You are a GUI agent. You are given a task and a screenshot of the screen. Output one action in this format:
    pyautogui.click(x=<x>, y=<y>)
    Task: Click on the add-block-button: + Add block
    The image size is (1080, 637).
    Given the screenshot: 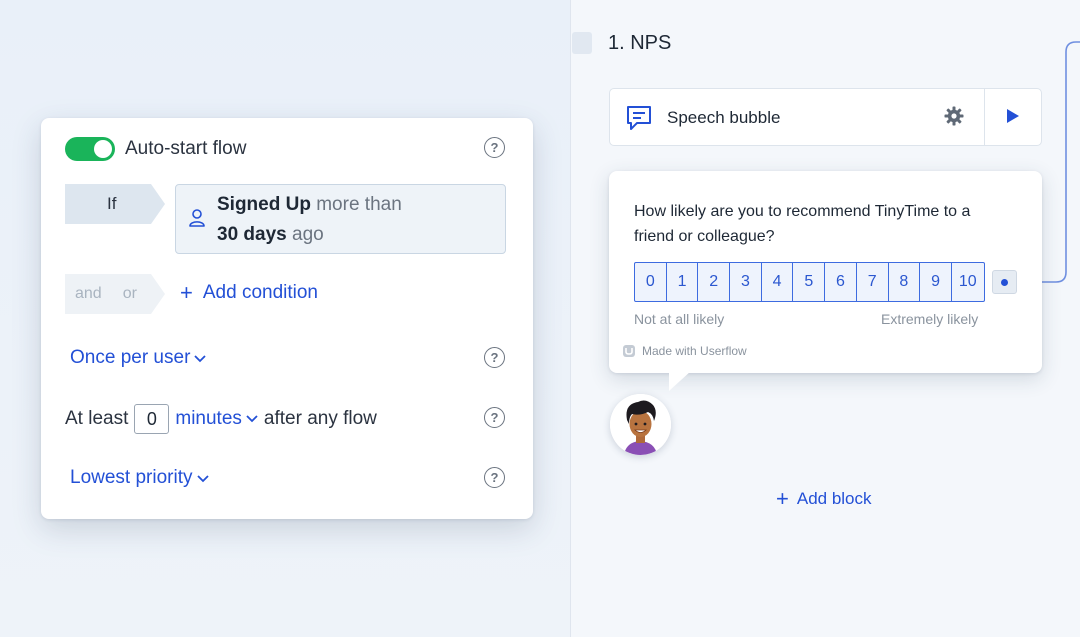 What is the action you would take?
    pyautogui.click(x=824, y=499)
    